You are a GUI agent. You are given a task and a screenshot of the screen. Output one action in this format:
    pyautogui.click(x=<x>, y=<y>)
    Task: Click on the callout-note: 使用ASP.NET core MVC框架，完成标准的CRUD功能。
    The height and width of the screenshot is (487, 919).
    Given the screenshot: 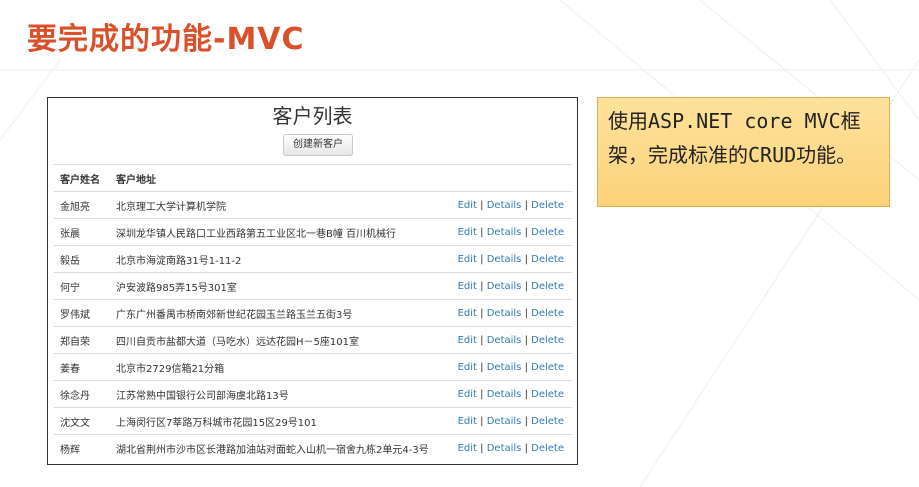 What is the action you would take?
    pyautogui.click(x=743, y=152)
    